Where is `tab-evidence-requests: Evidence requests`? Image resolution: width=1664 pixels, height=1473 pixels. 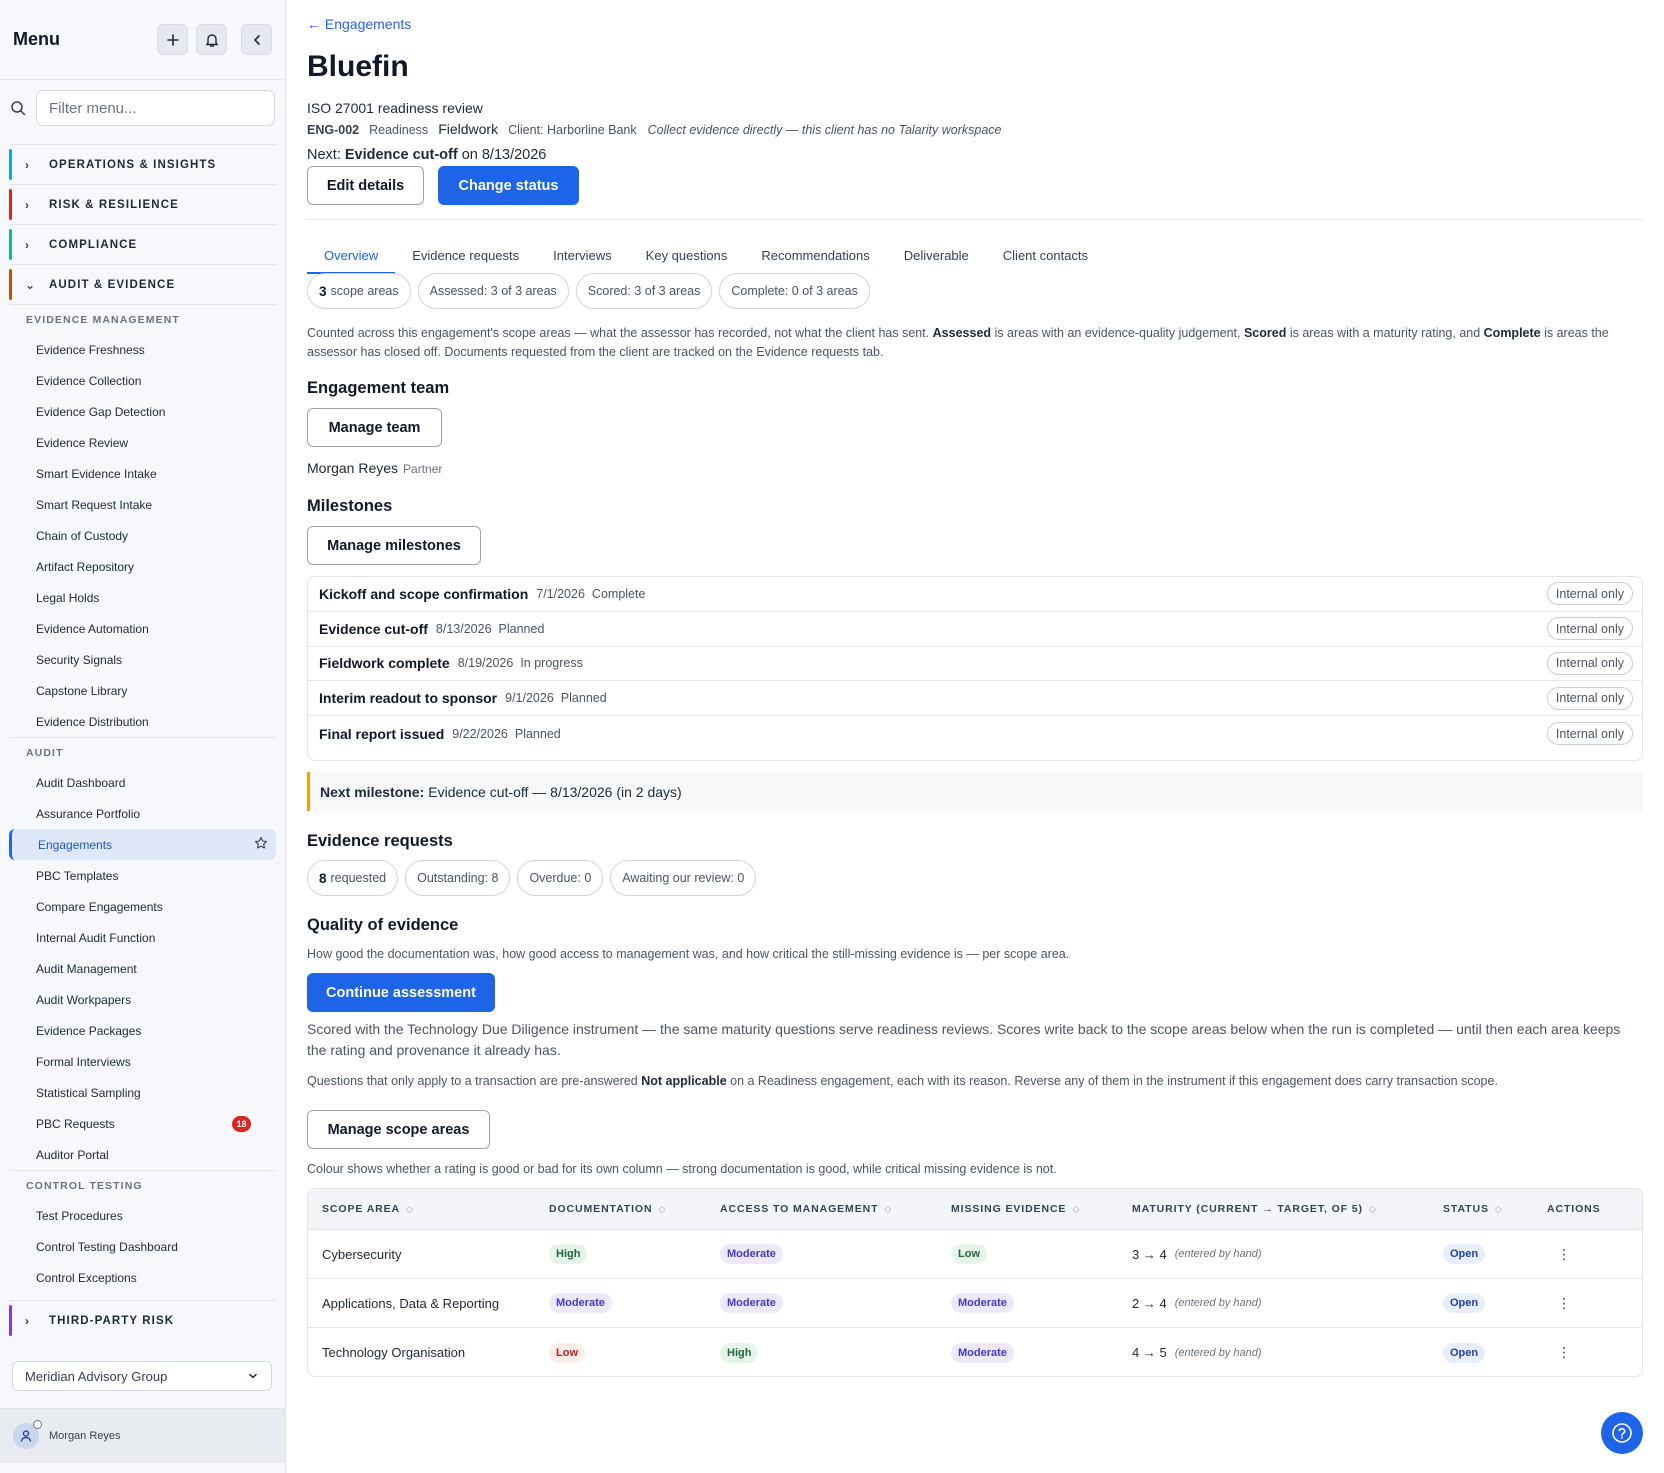
tab-evidence-requests: Evidence requests is located at coordinates (465, 257).